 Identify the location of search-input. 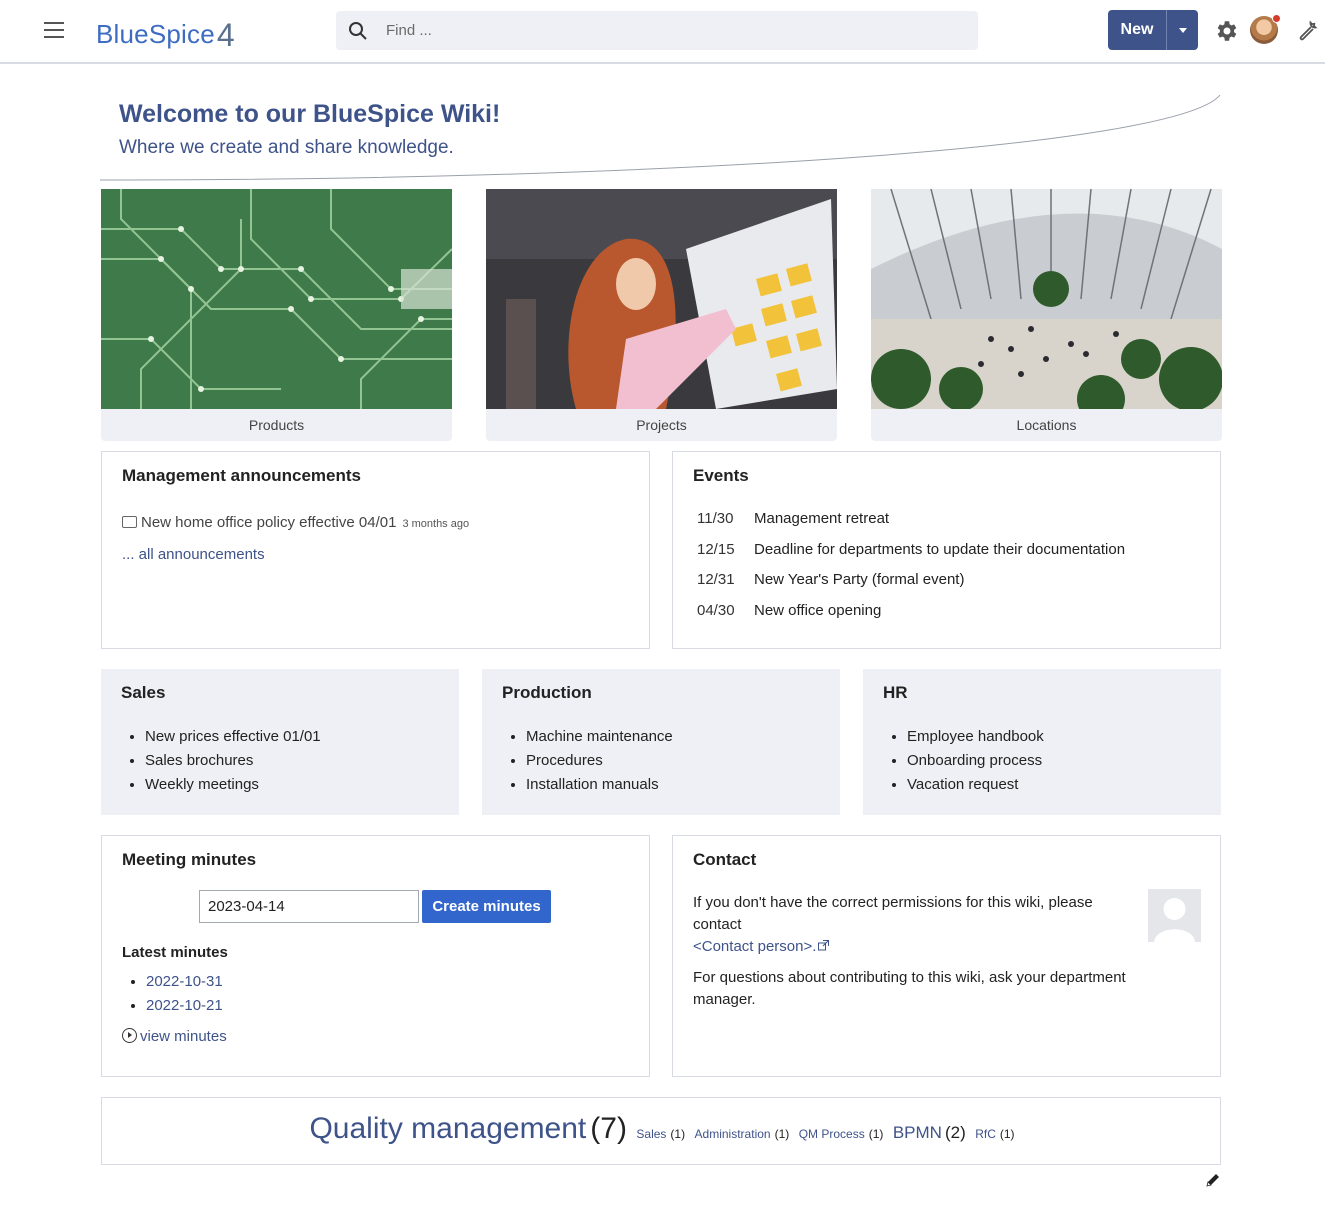
(666, 30).